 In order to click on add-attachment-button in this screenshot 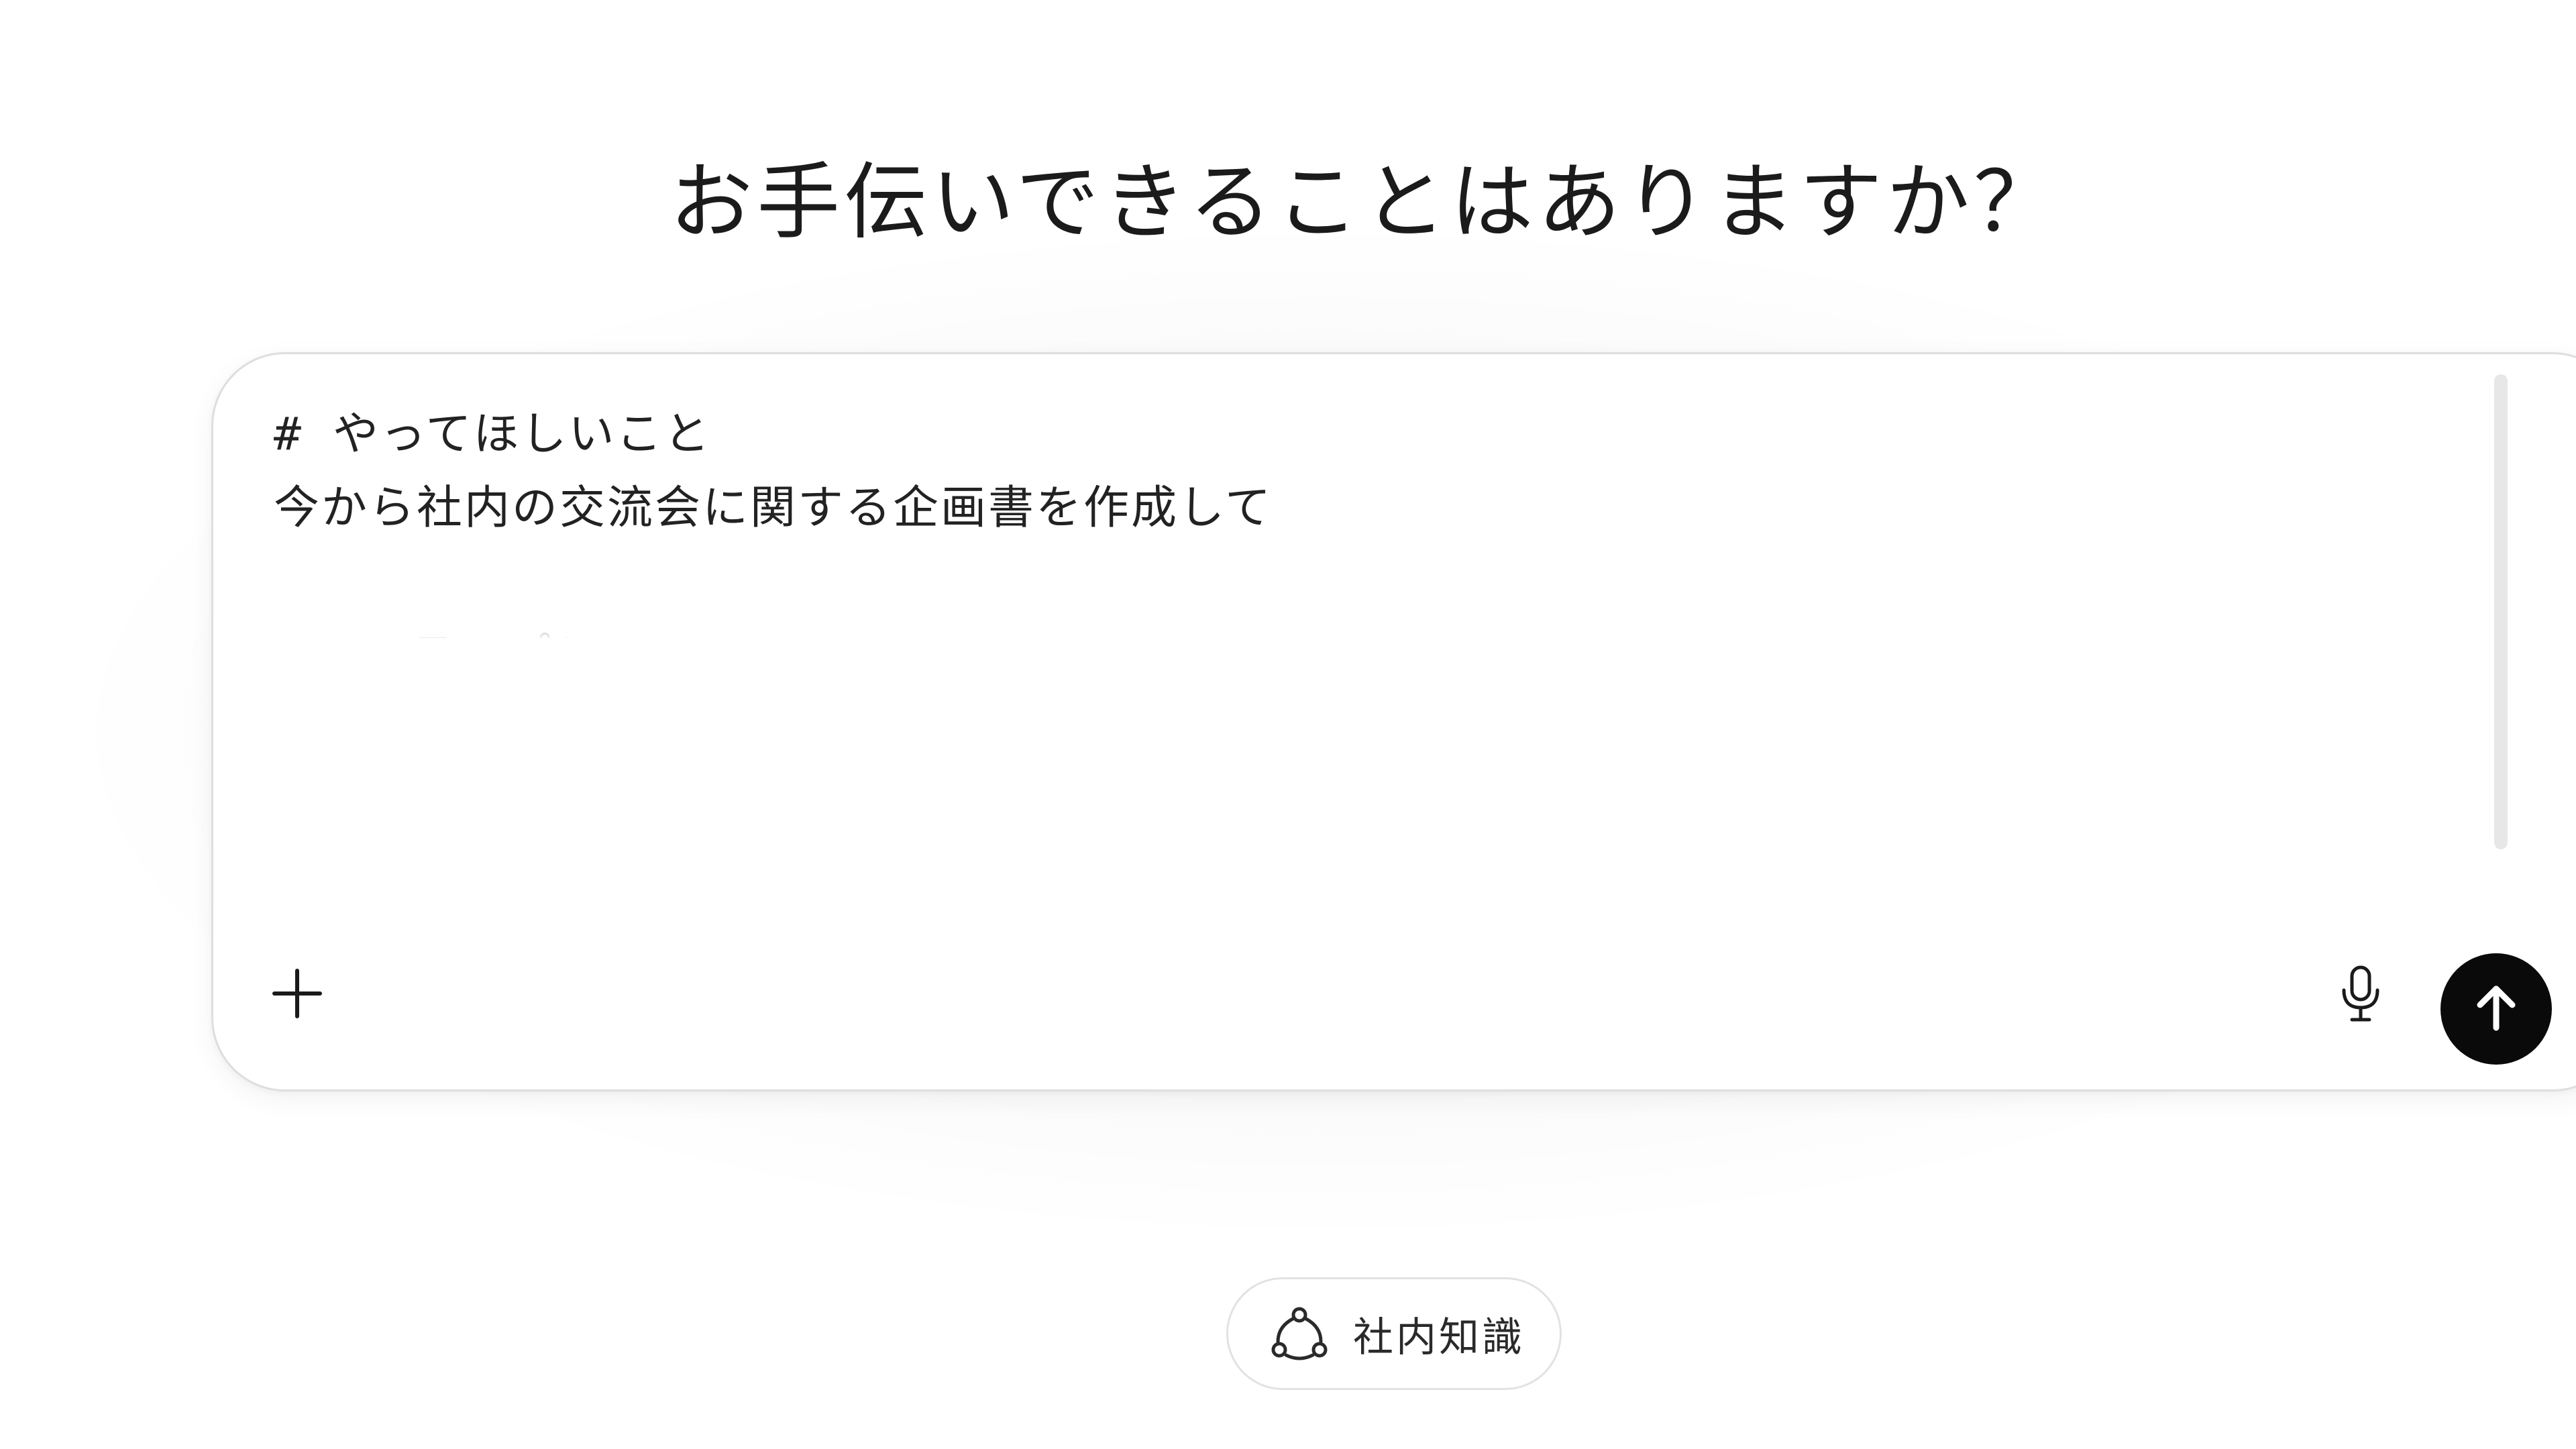, I will do `click(297, 995)`.